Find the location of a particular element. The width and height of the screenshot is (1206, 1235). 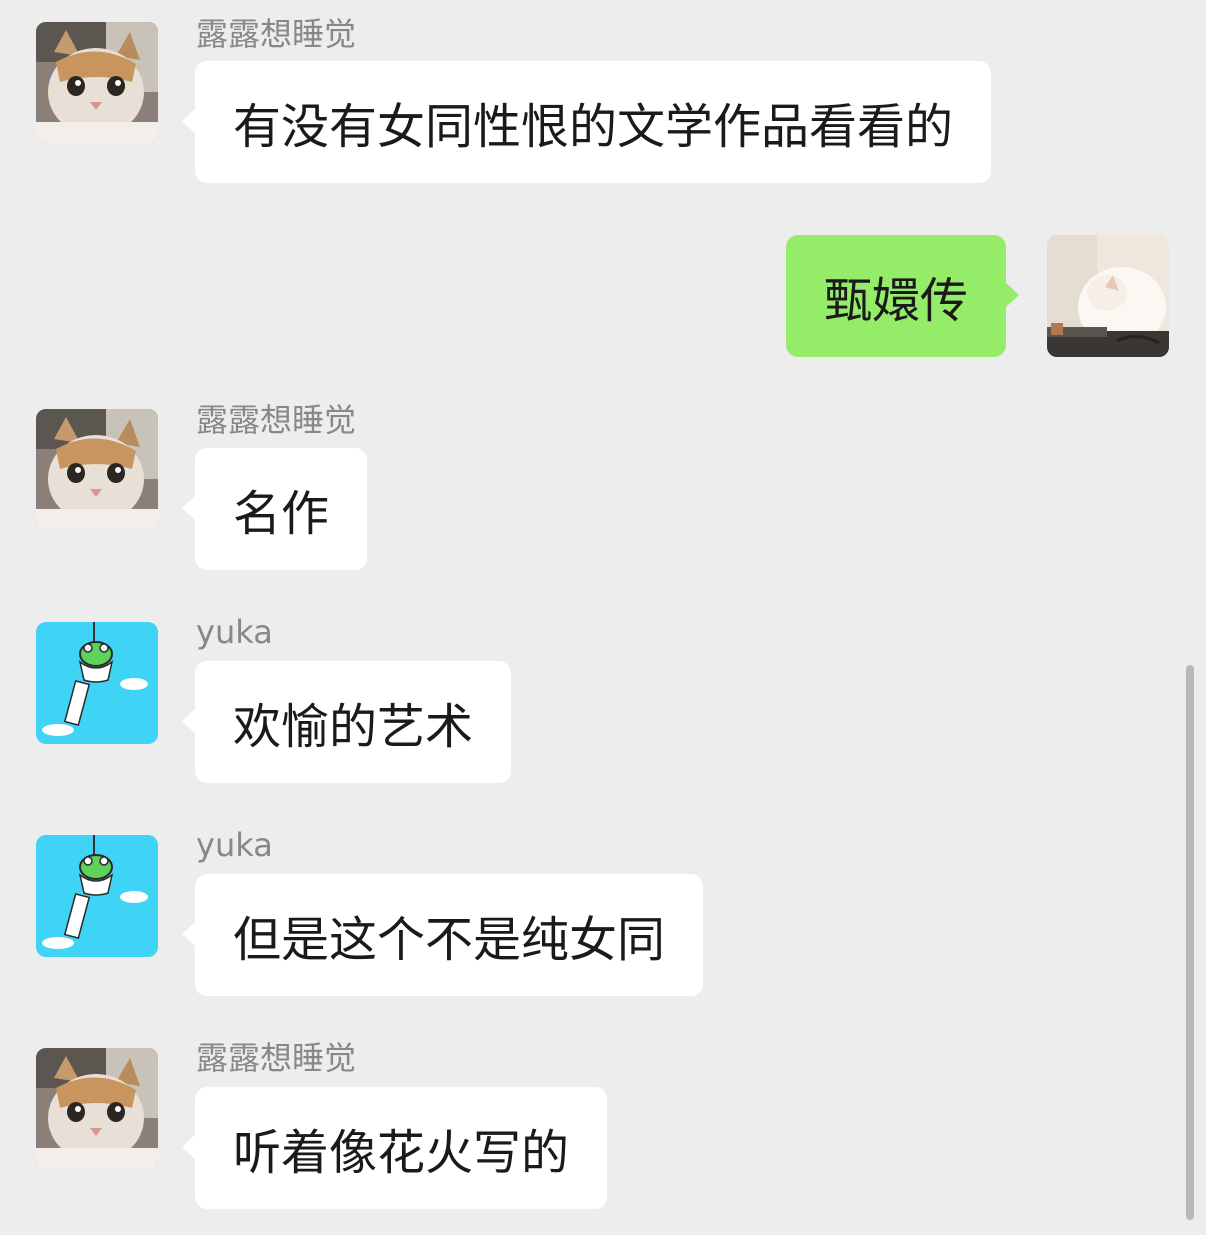

message-bubble: 听着像花火写的 is located at coordinates (394, 1148).